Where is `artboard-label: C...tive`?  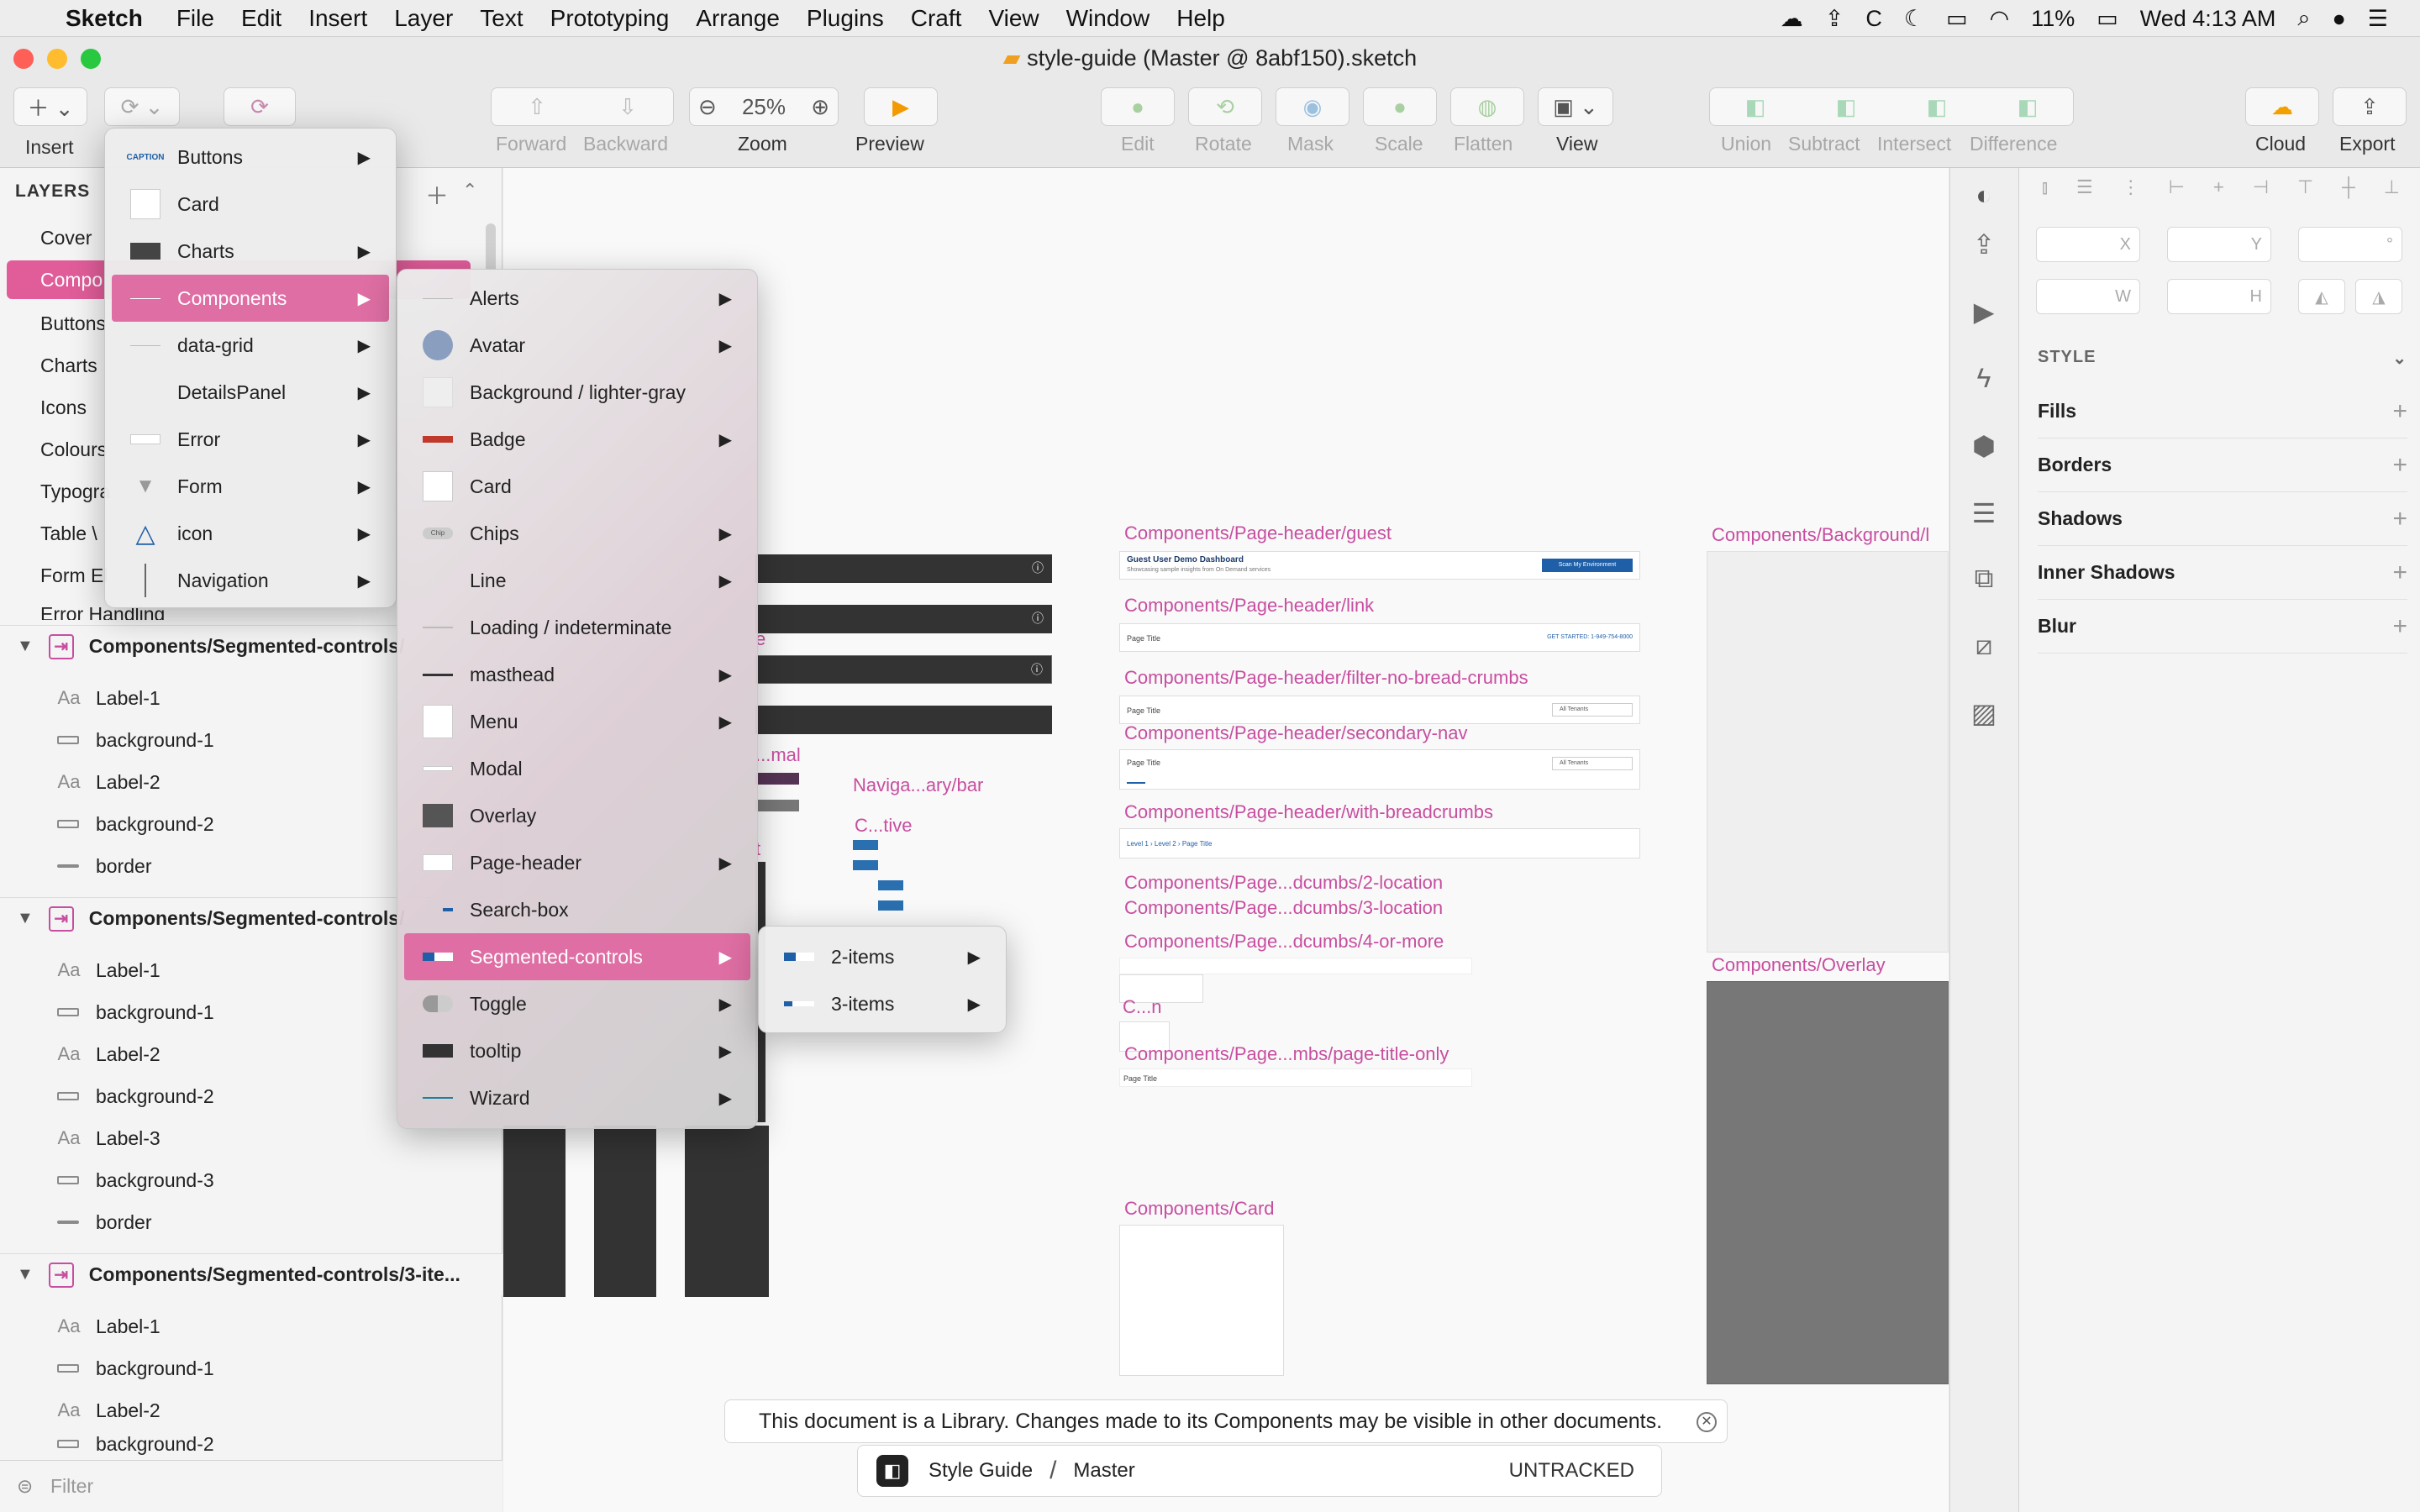
artboard-label: C...tive is located at coordinates (883, 826).